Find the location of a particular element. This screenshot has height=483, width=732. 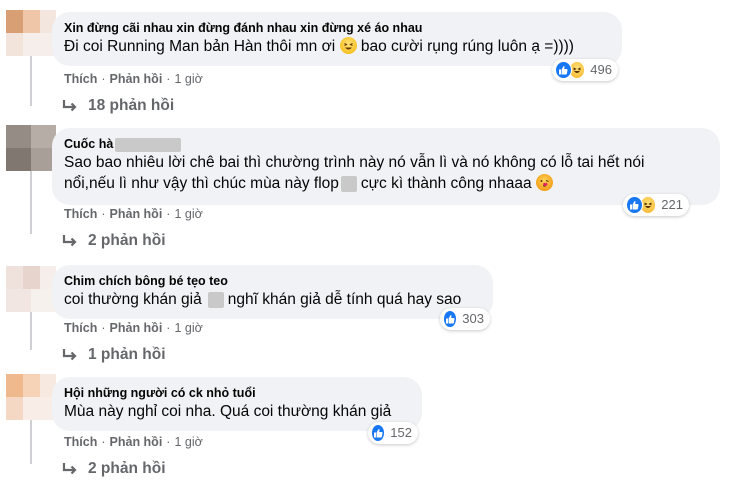

comment-text-part: nghĩ khán giả dễ tính quá hay sao is located at coordinates (344, 299).